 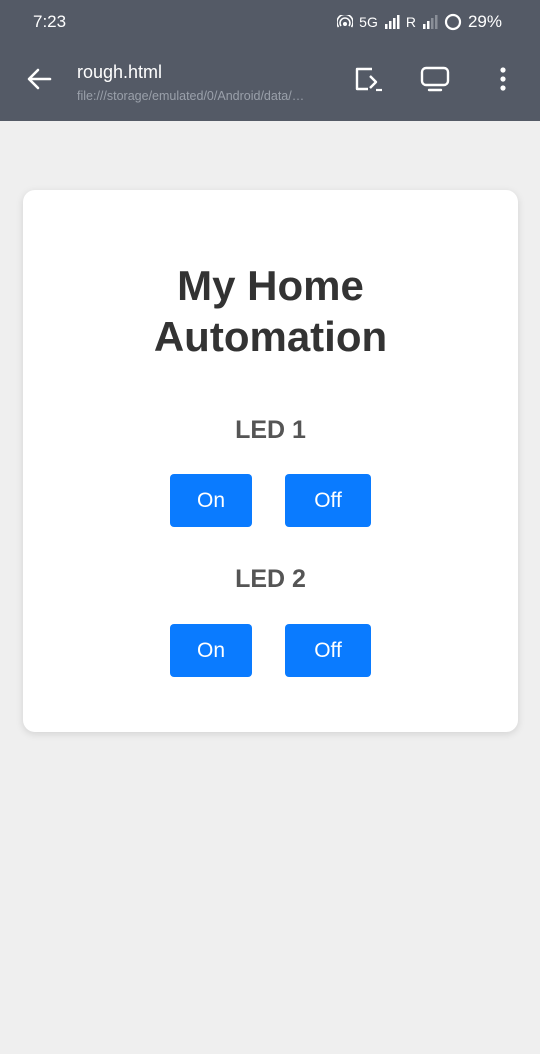 I want to click on share-button, so click(x=369, y=81).